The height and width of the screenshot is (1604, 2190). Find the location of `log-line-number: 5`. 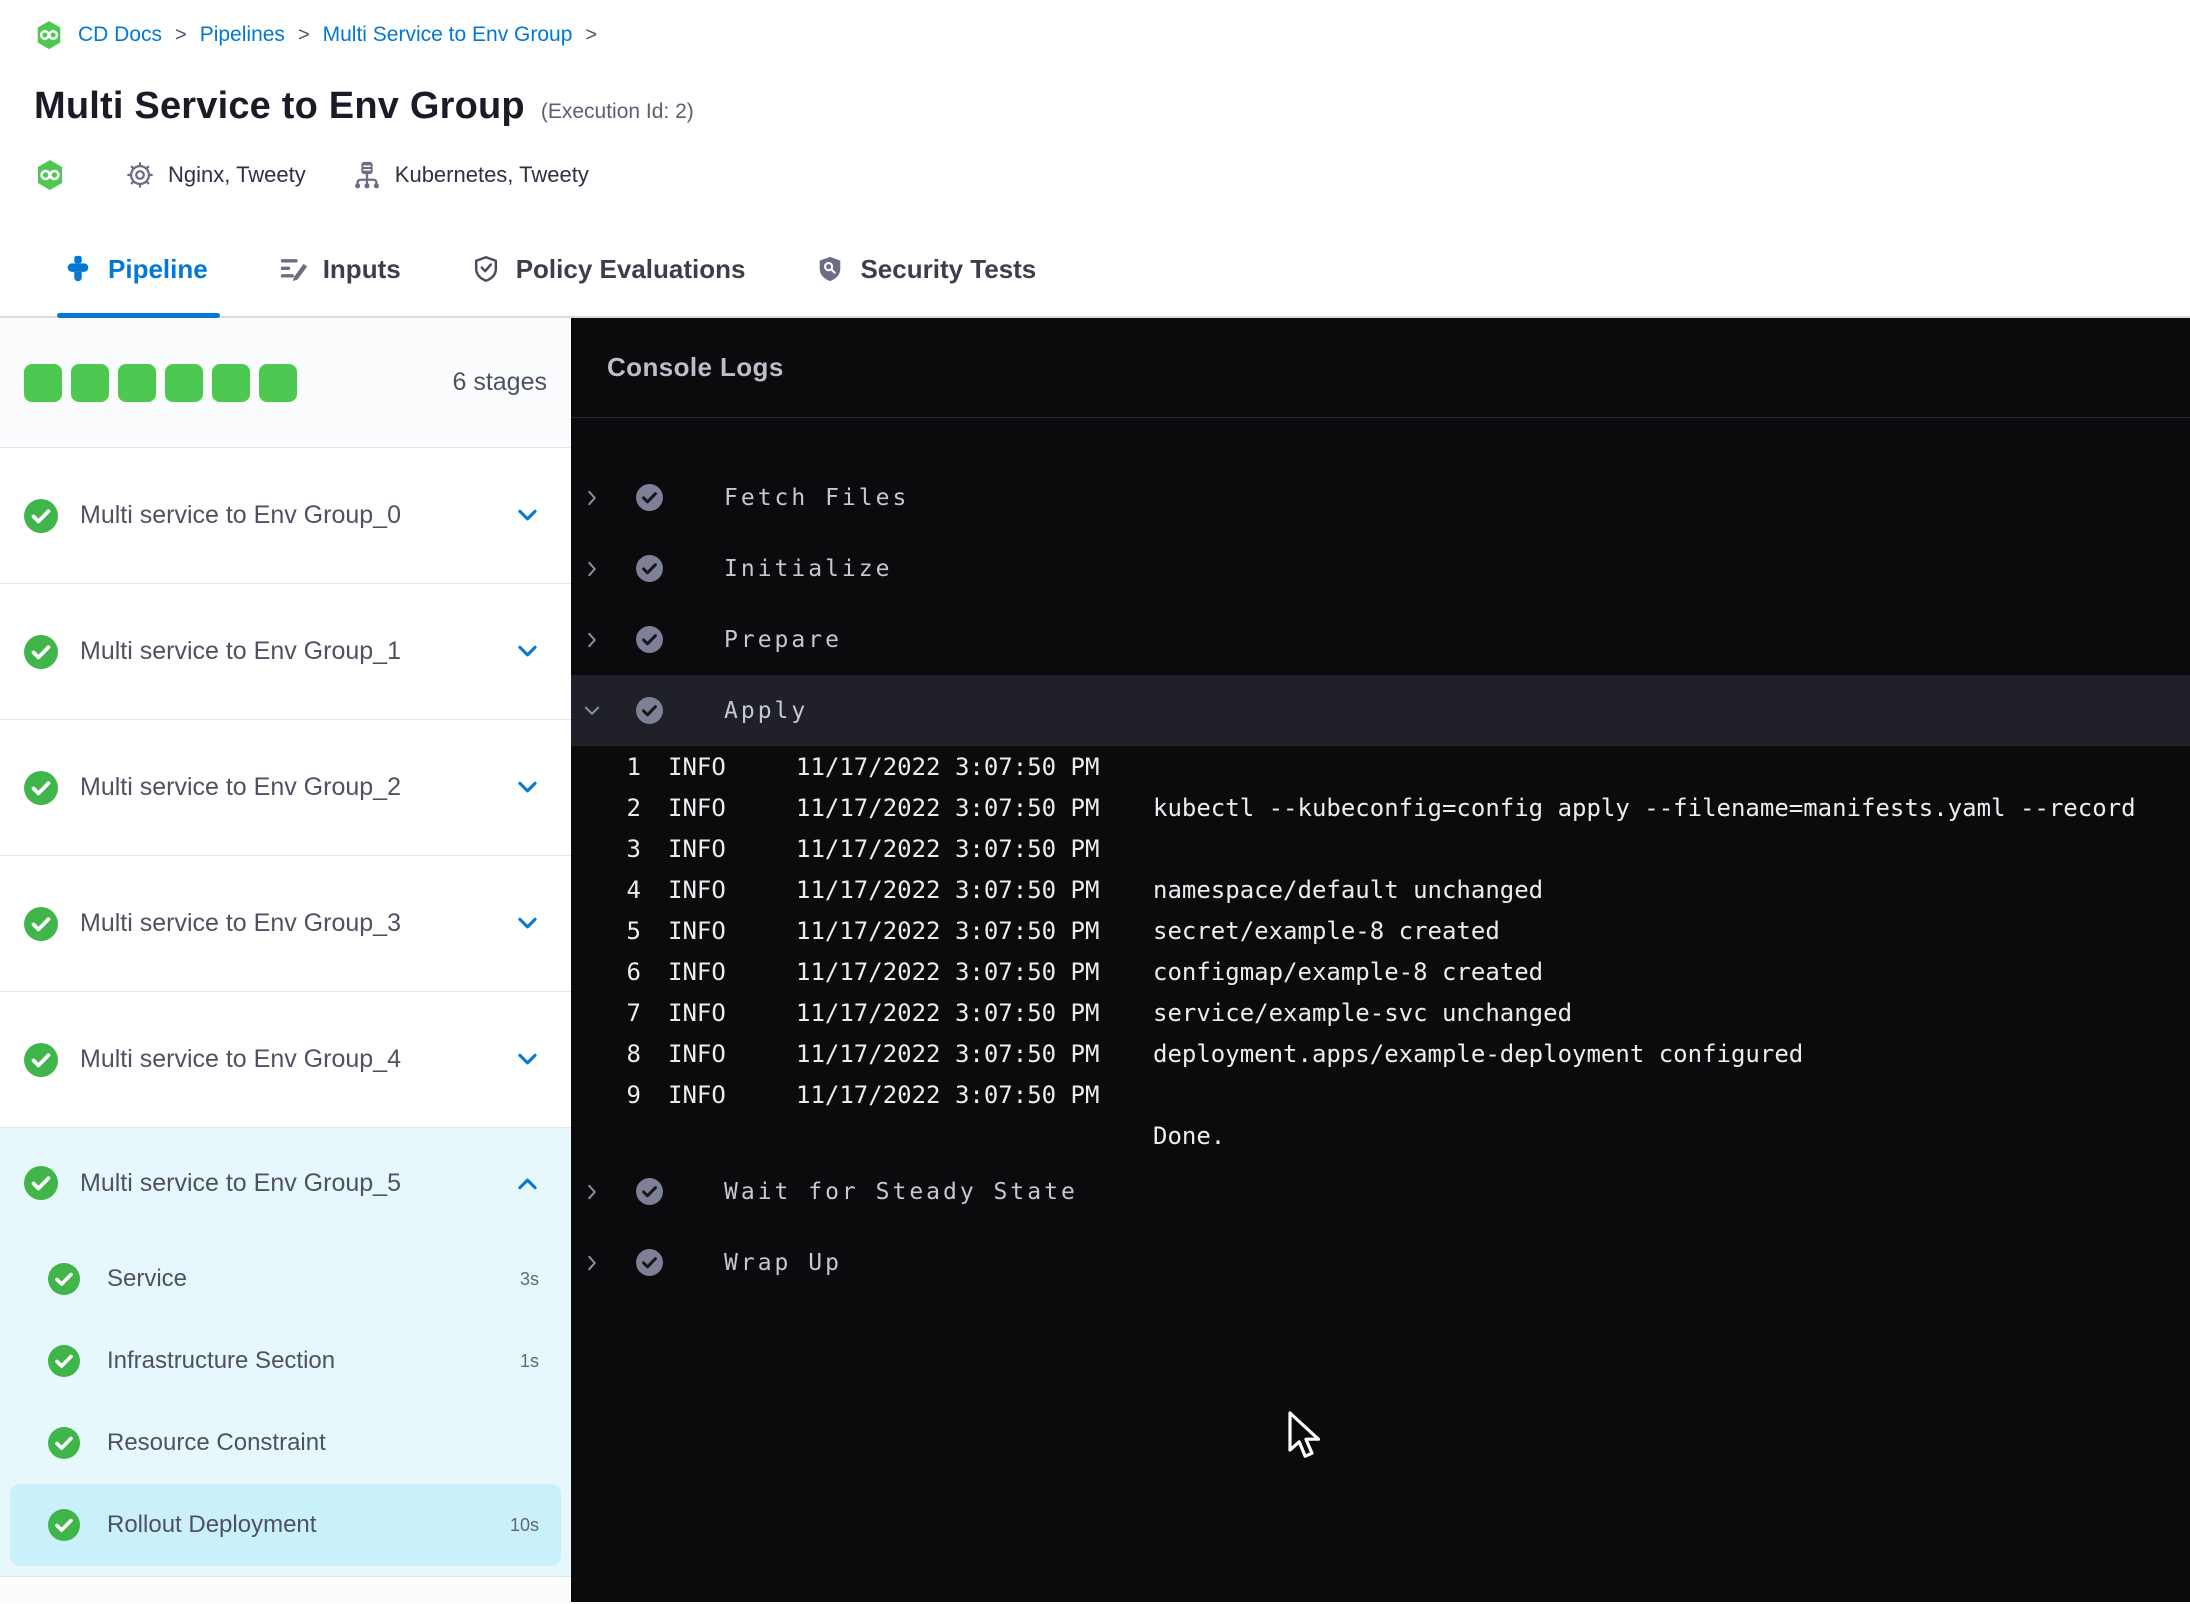

log-line-number: 5 is located at coordinates (633, 930).